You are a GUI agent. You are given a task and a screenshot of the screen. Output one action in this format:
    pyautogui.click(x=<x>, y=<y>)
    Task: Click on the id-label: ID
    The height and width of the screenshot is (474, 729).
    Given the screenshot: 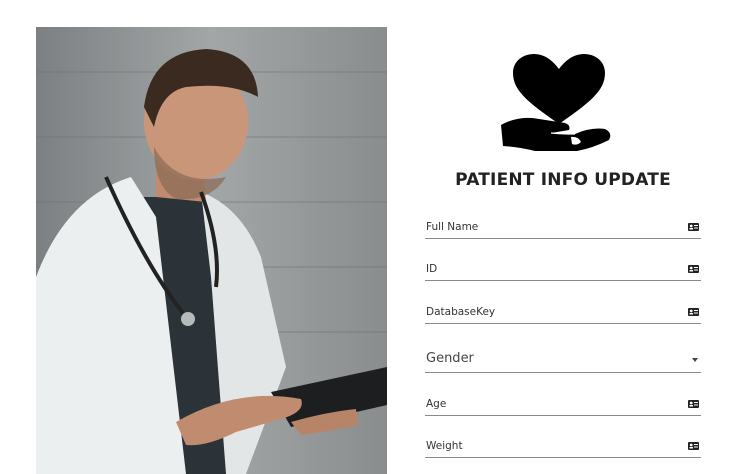 What is the action you would take?
    pyautogui.click(x=432, y=269)
    